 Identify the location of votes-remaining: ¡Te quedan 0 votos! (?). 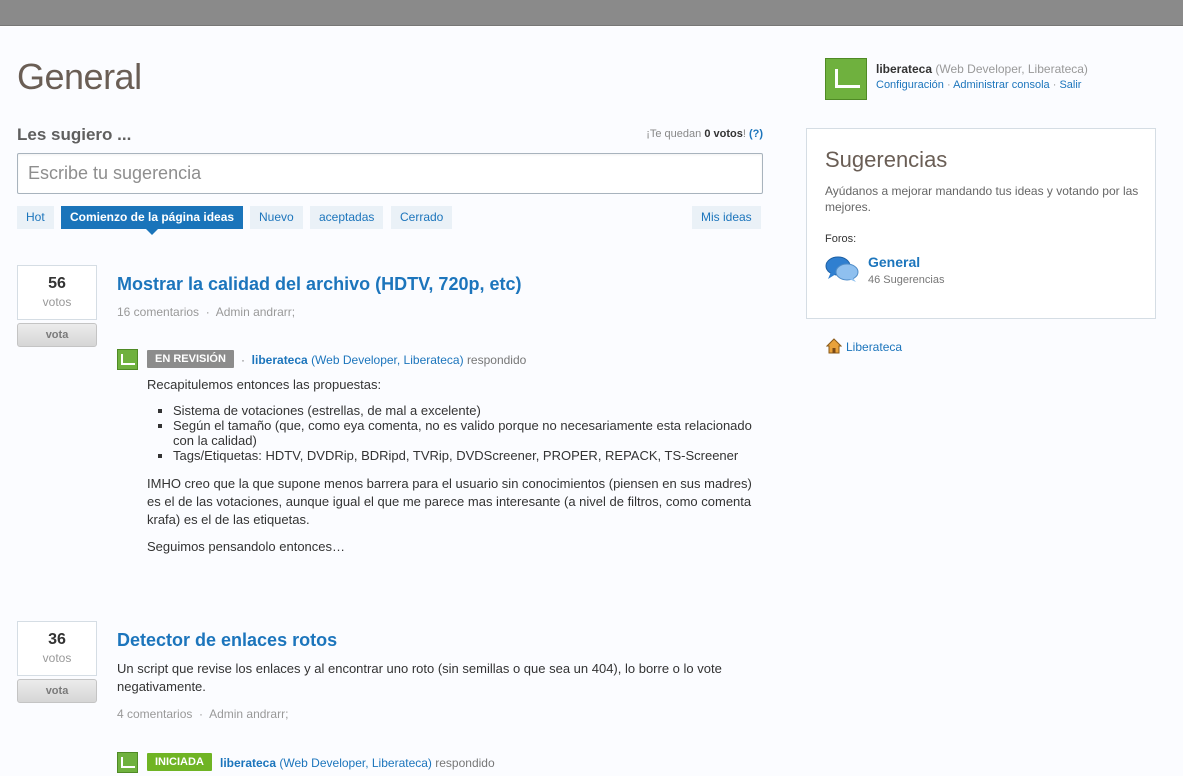
(704, 134).